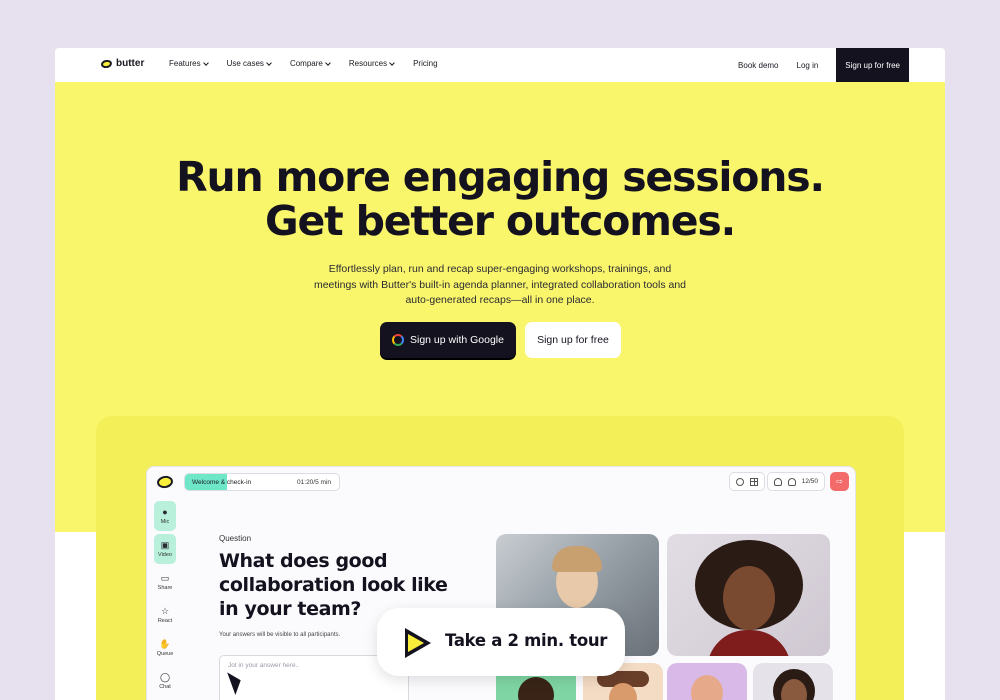 Image resolution: width=1000 pixels, height=700 pixels. I want to click on question-label: Question, so click(235, 538).